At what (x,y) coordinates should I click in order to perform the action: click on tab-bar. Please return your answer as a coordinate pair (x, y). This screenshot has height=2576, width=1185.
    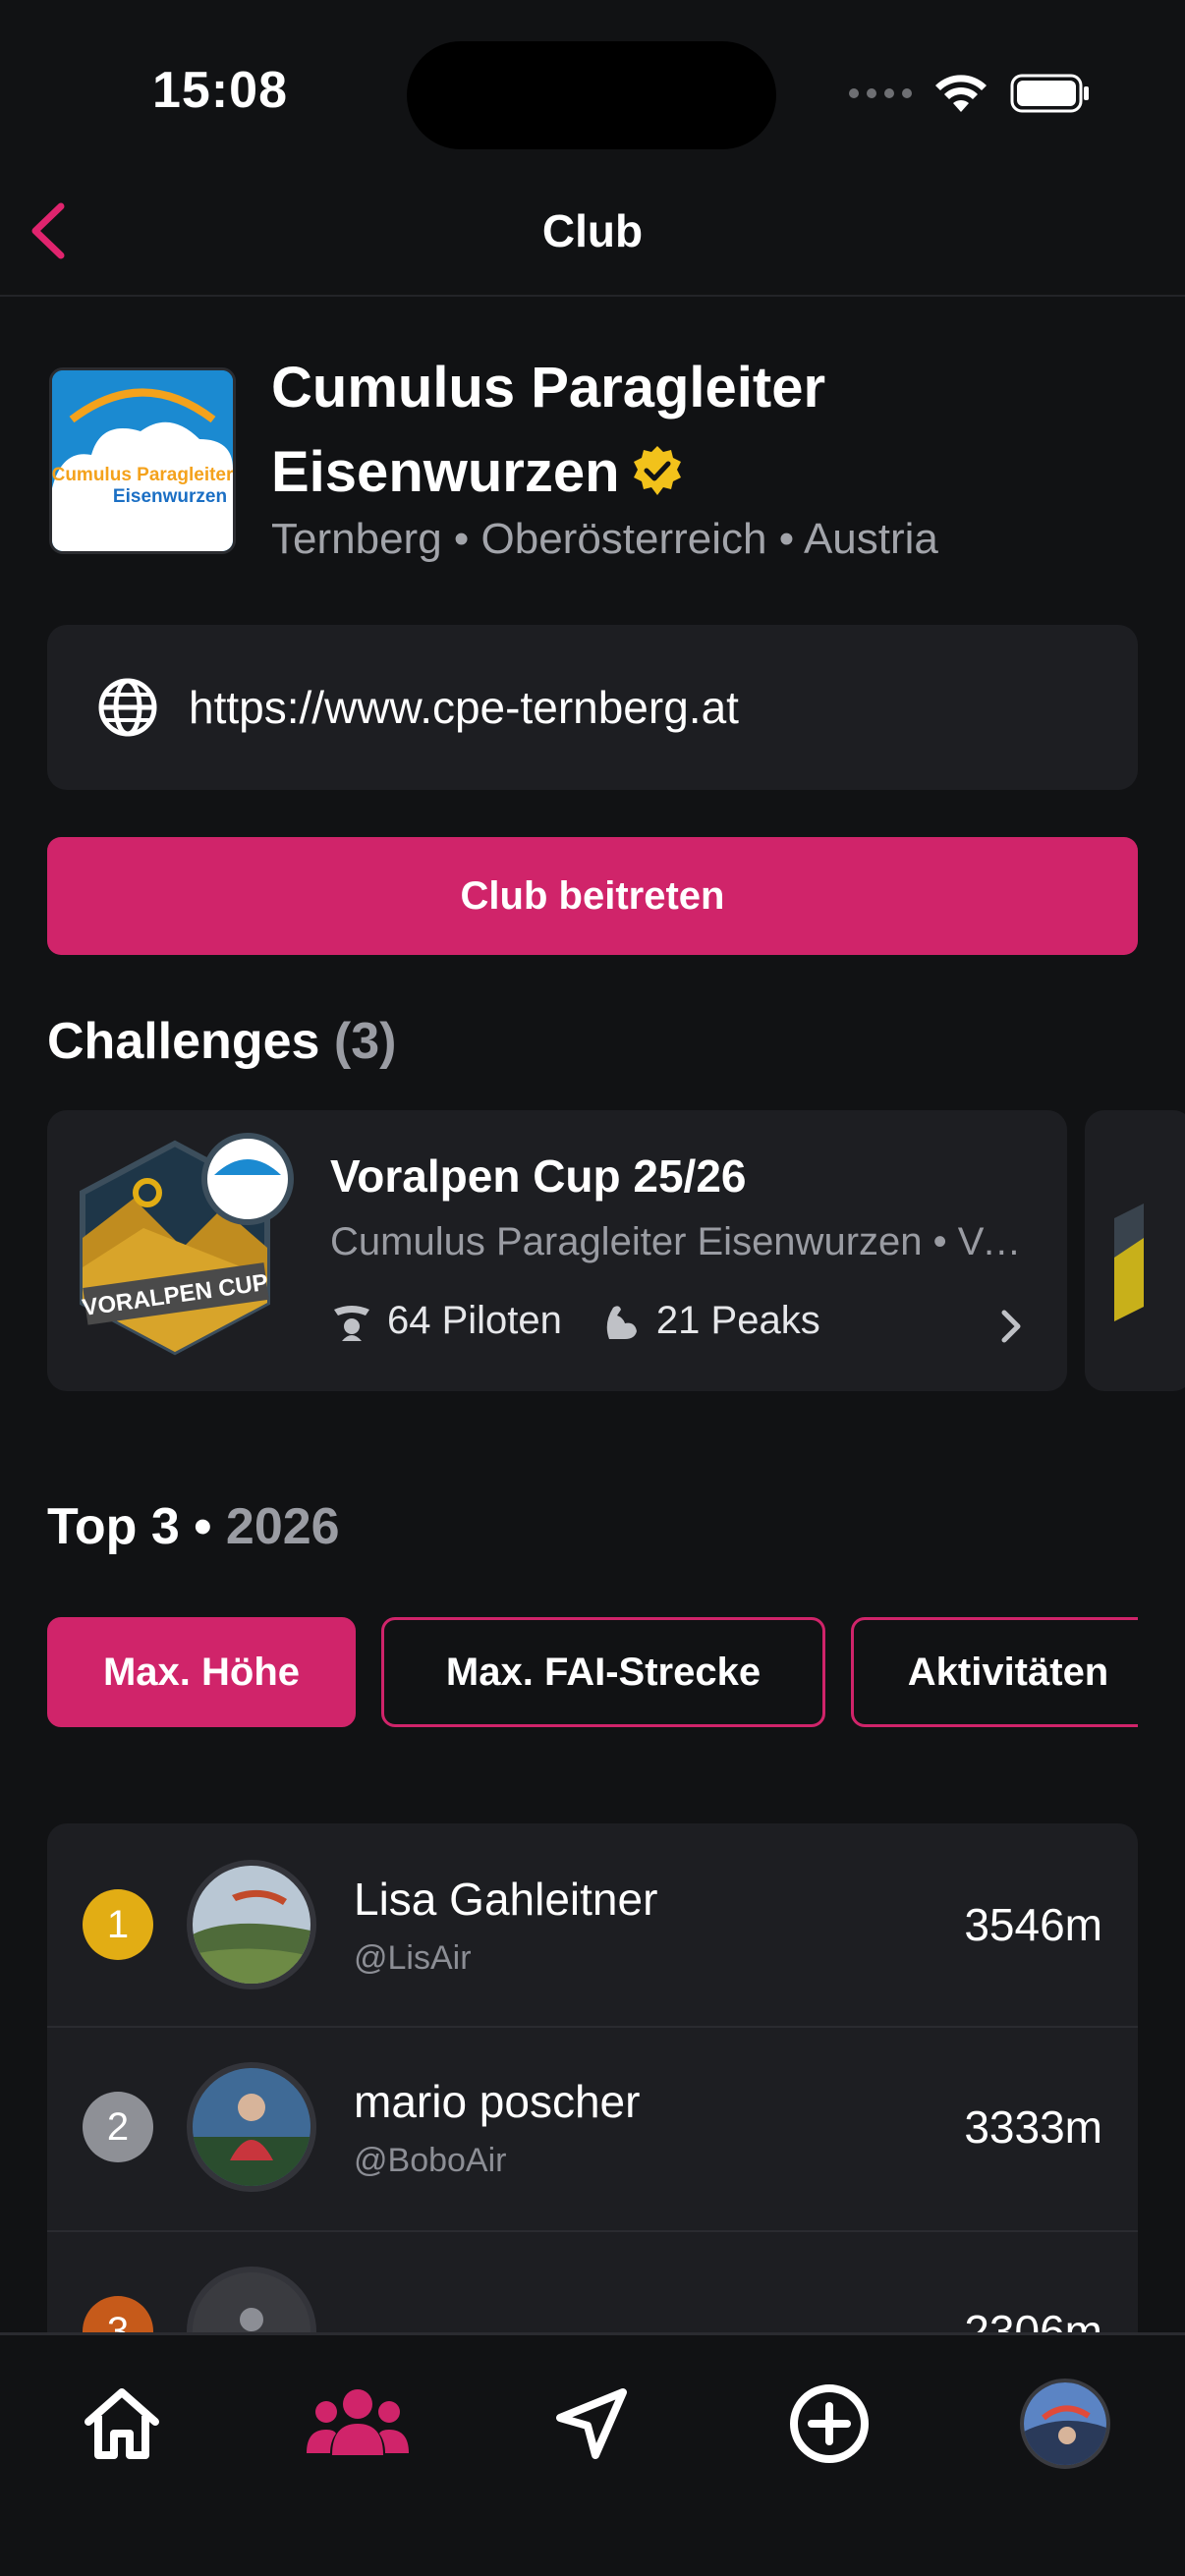
    Looking at the image, I should click on (592, 2454).